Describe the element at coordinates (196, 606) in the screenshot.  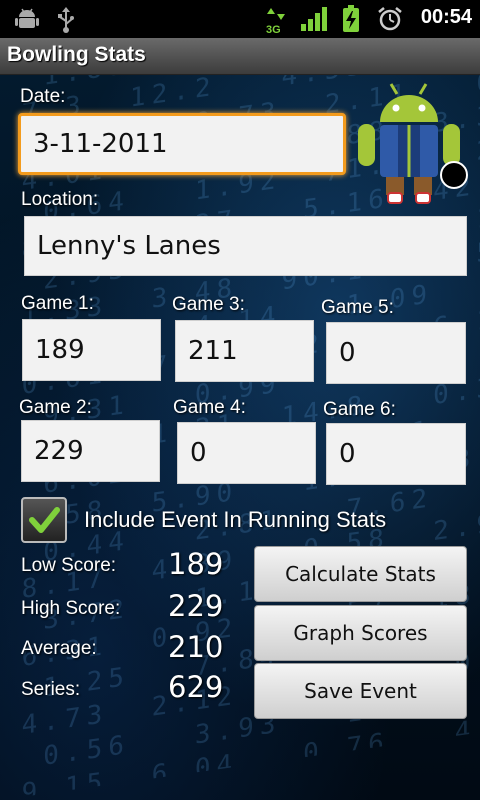
I see `high-score-value: 229` at that location.